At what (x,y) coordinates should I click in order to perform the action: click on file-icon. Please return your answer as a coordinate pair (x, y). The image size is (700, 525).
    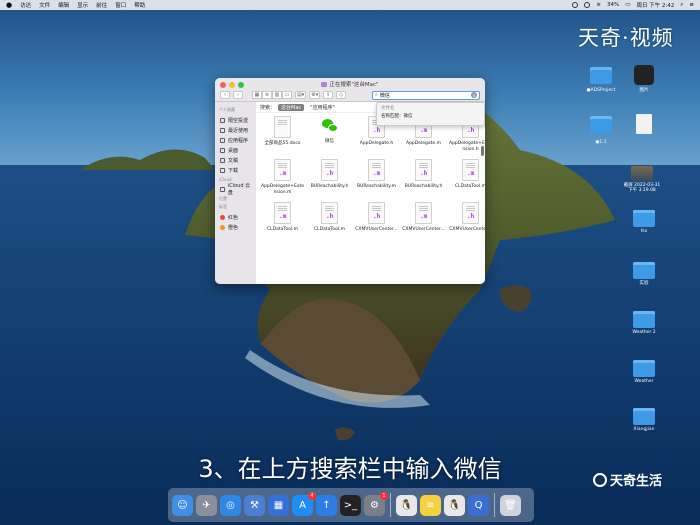
    Looking at the image, I should click on (644, 124).